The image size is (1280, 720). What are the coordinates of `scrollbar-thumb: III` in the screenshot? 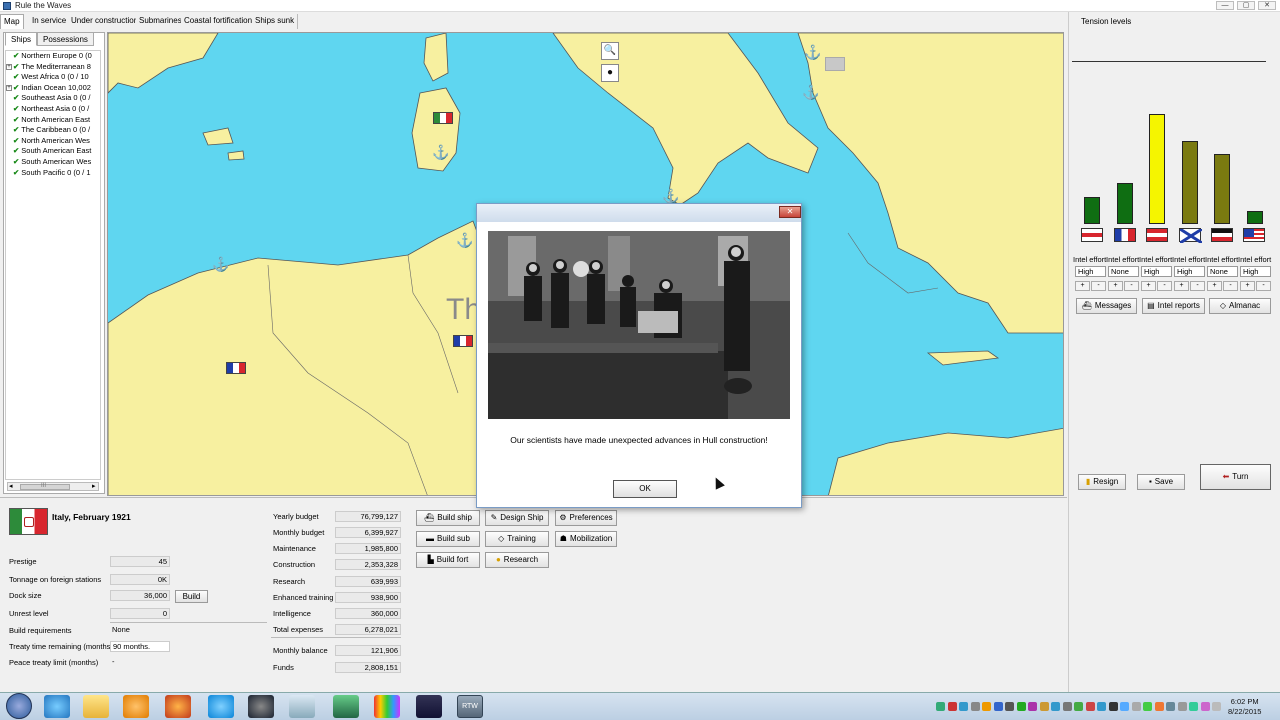 It's located at (45, 486).